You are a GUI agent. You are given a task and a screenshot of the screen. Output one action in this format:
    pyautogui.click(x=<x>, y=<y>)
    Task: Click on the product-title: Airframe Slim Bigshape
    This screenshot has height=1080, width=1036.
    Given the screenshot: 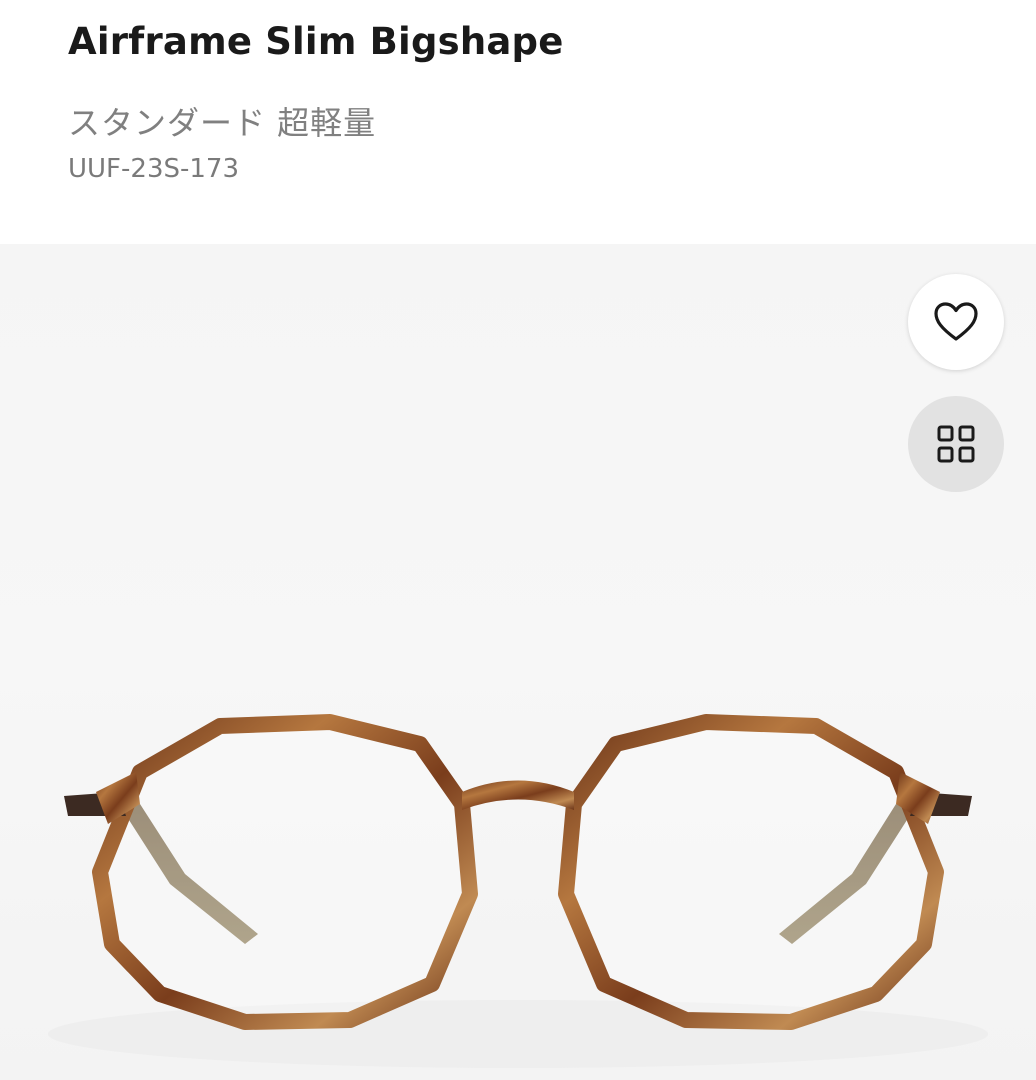 What is the action you would take?
    pyautogui.click(x=316, y=41)
    